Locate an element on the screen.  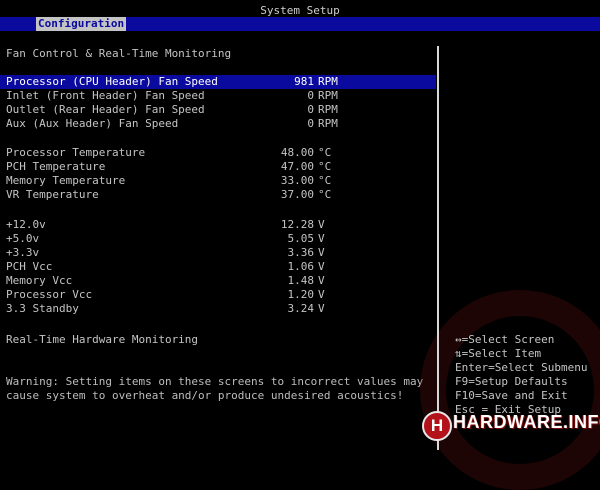
fan-row-aux: Aux (Aux Header) Fan Speed 0 RPM is located at coordinates (218, 124).